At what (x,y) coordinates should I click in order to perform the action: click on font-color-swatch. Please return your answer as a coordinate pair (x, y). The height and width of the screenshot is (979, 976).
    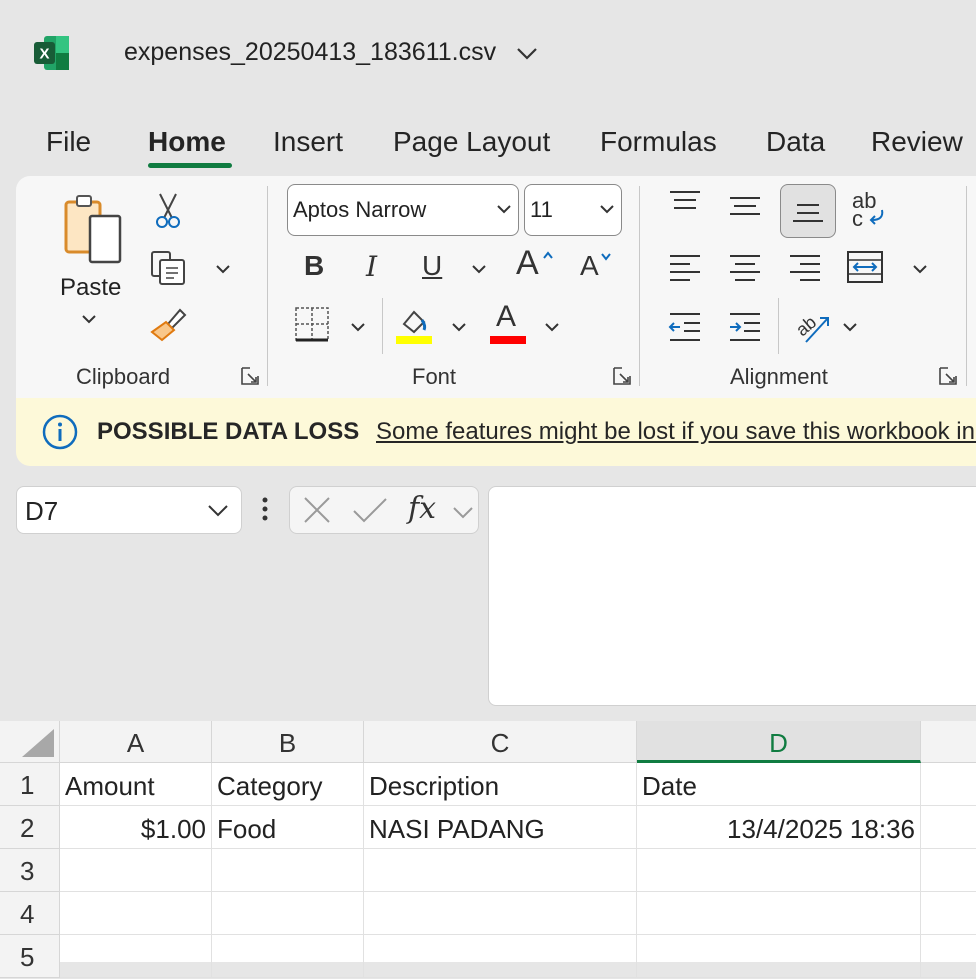
    Looking at the image, I should click on (508, 340).